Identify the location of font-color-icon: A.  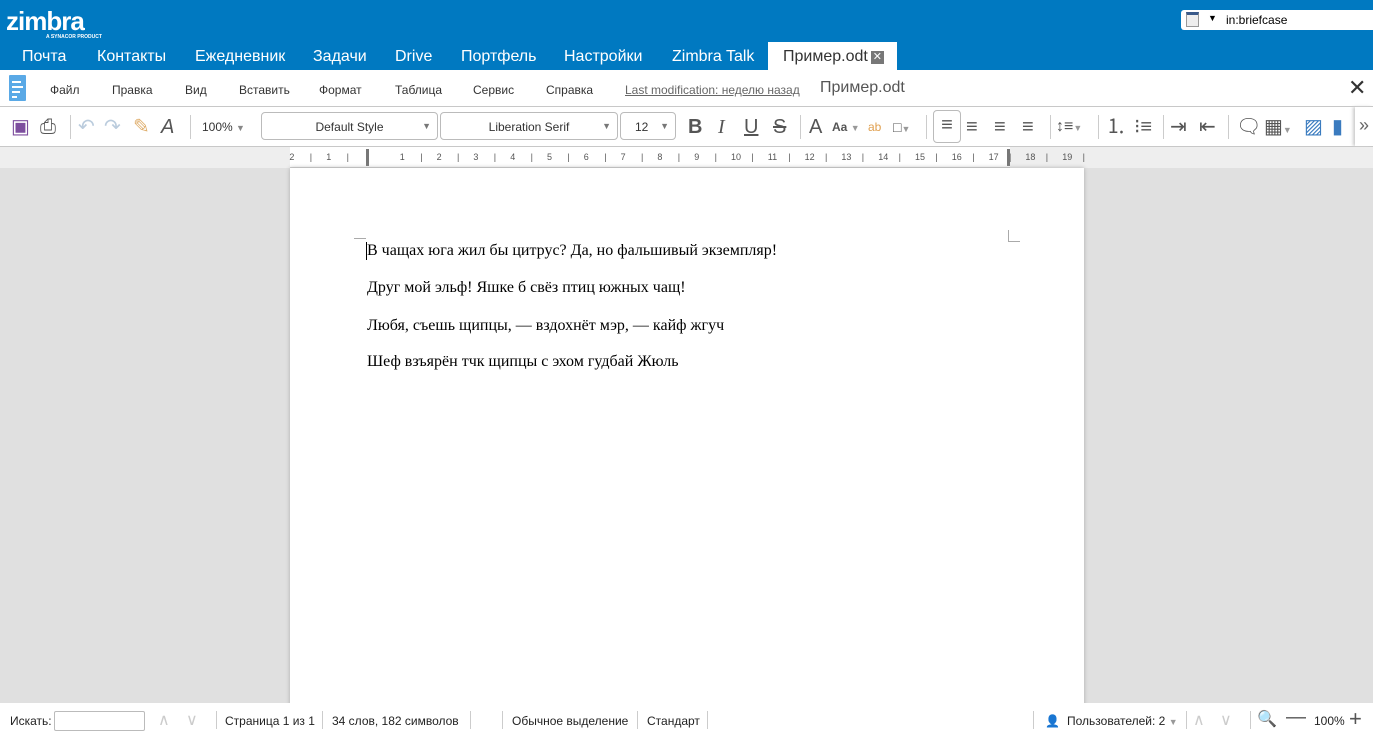
(815, 127).